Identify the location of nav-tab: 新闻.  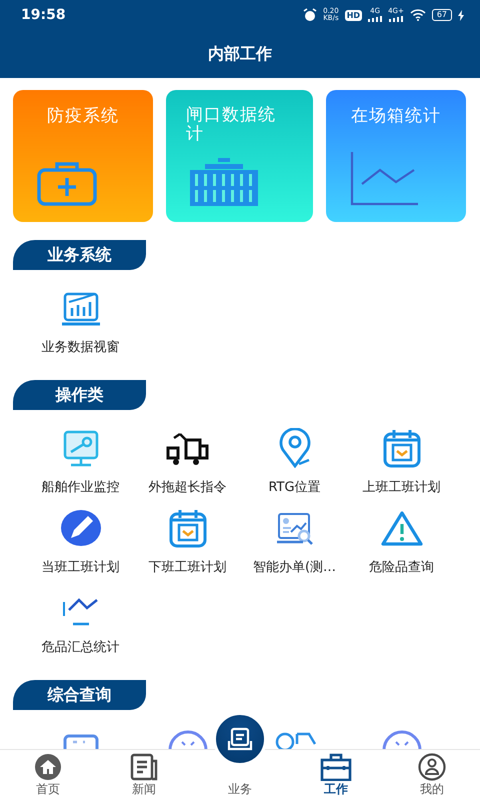
(144, 775).